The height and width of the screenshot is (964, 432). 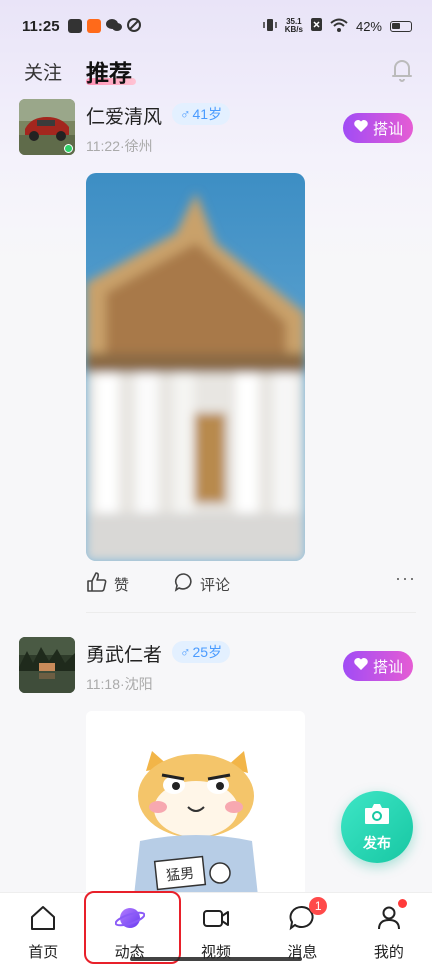 I want to click on home-icon, so click(x=43, y=920).